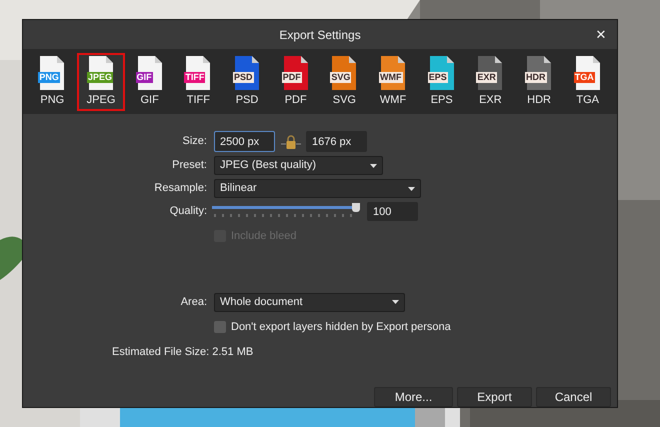 Image resolution: width=660 pixels, height=427 pixels. I want to click on dialog-button: Cancel, so click(573, 397).